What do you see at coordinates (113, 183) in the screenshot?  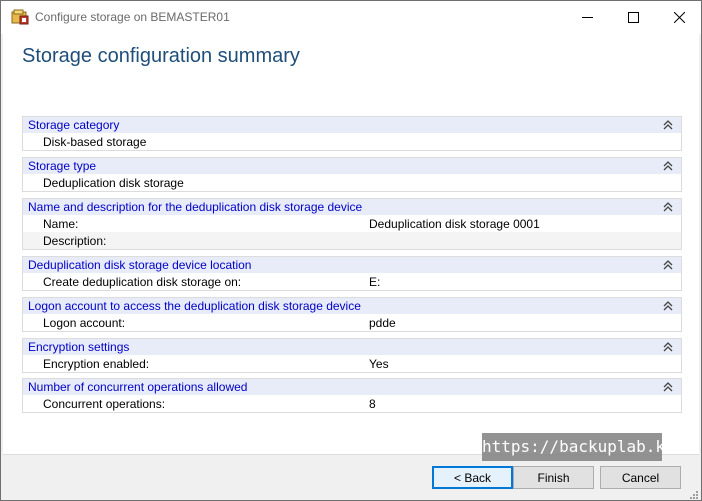 I see `row-label: Deduplication disk storage` at bounding box center [113, 183].